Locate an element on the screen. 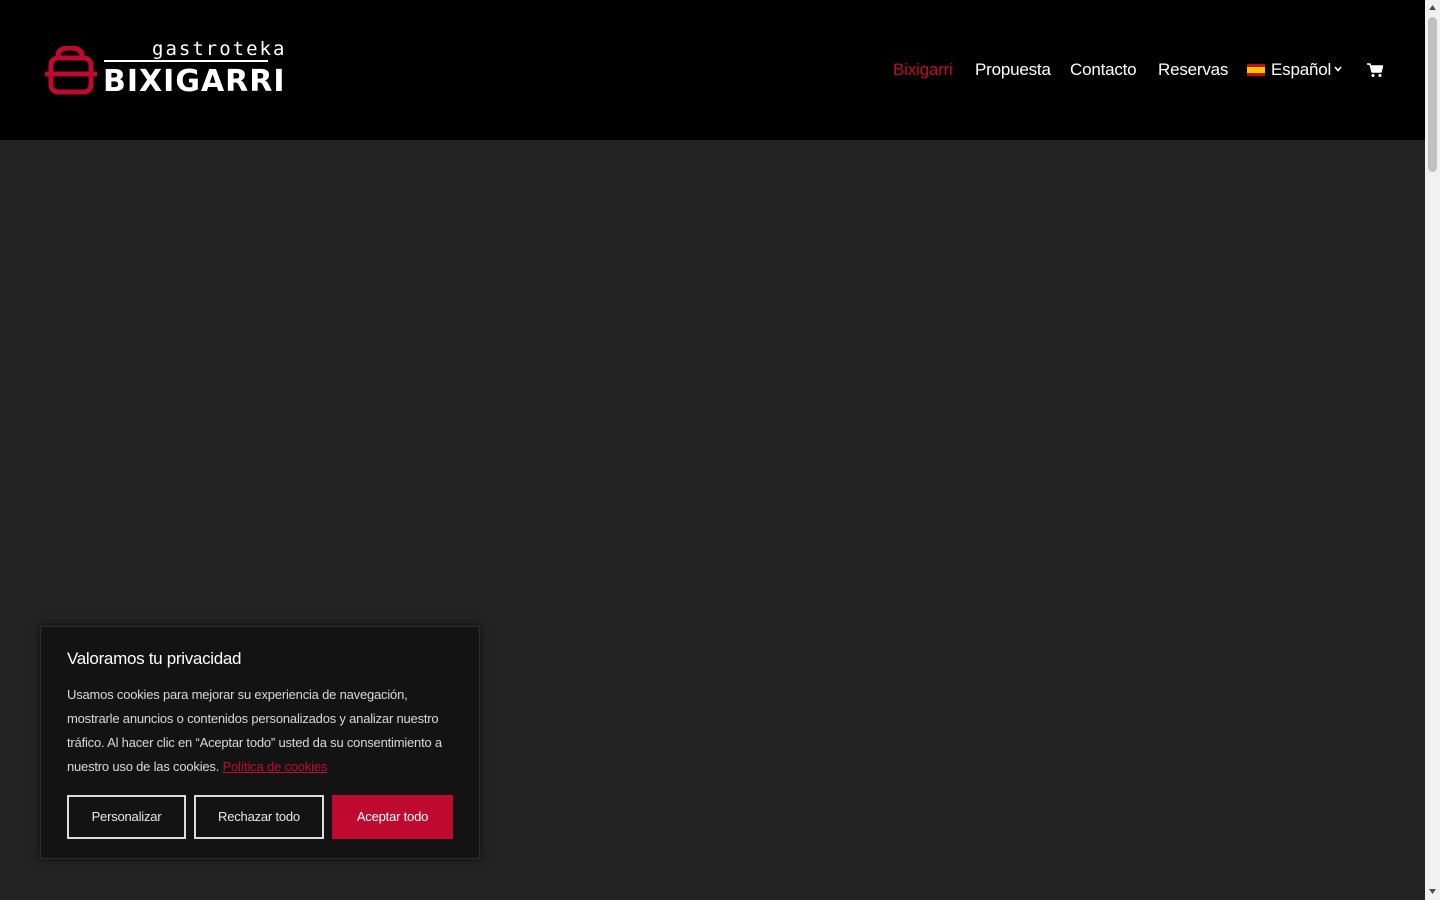 Image resolution: width=1440 pixels, height=900 pixels. cookie-title: Valoramos tu privacidad is located at coordinates (154, 658).